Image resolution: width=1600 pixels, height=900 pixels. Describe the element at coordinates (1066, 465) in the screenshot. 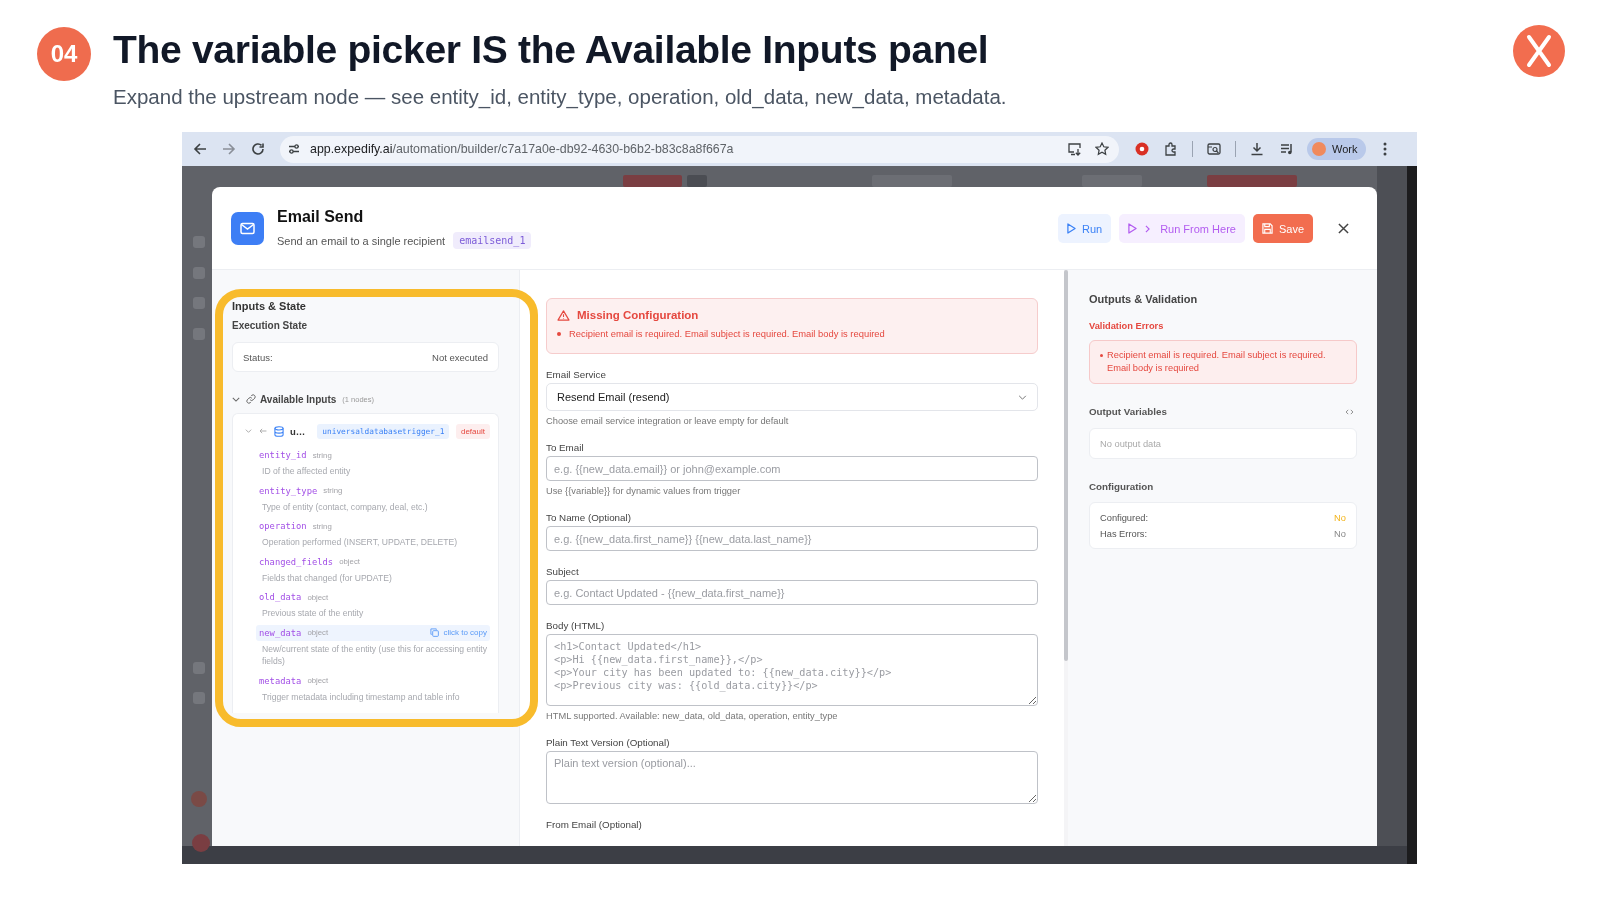

I see `scrollbar` at that location.